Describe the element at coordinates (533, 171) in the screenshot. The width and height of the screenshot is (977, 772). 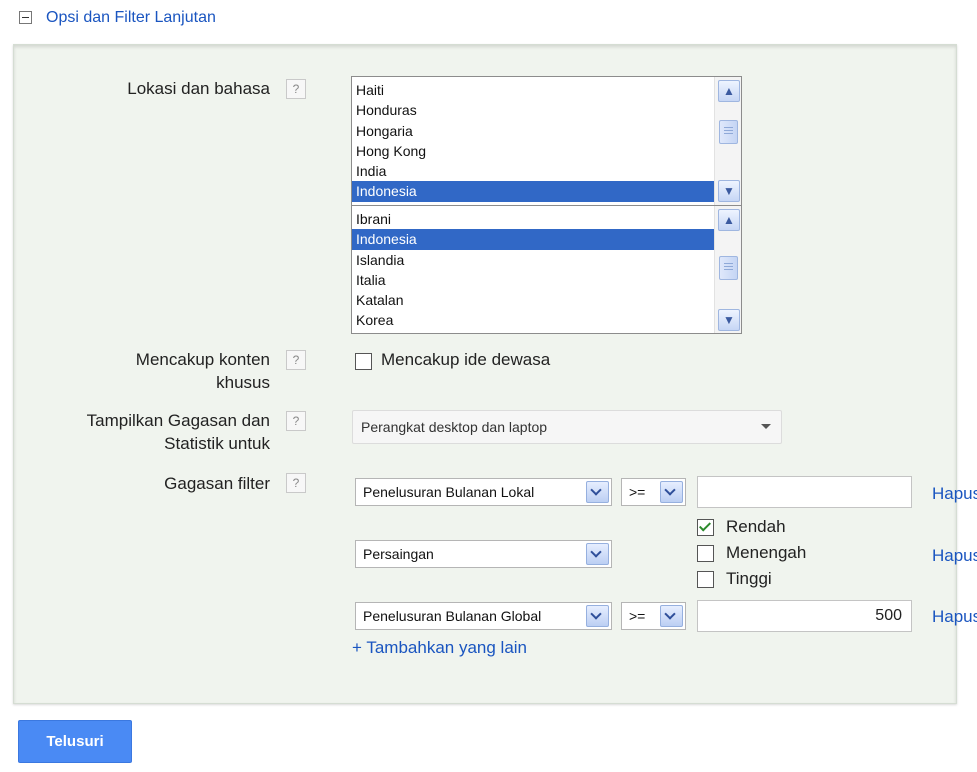
I see `country-option: India` at that location.